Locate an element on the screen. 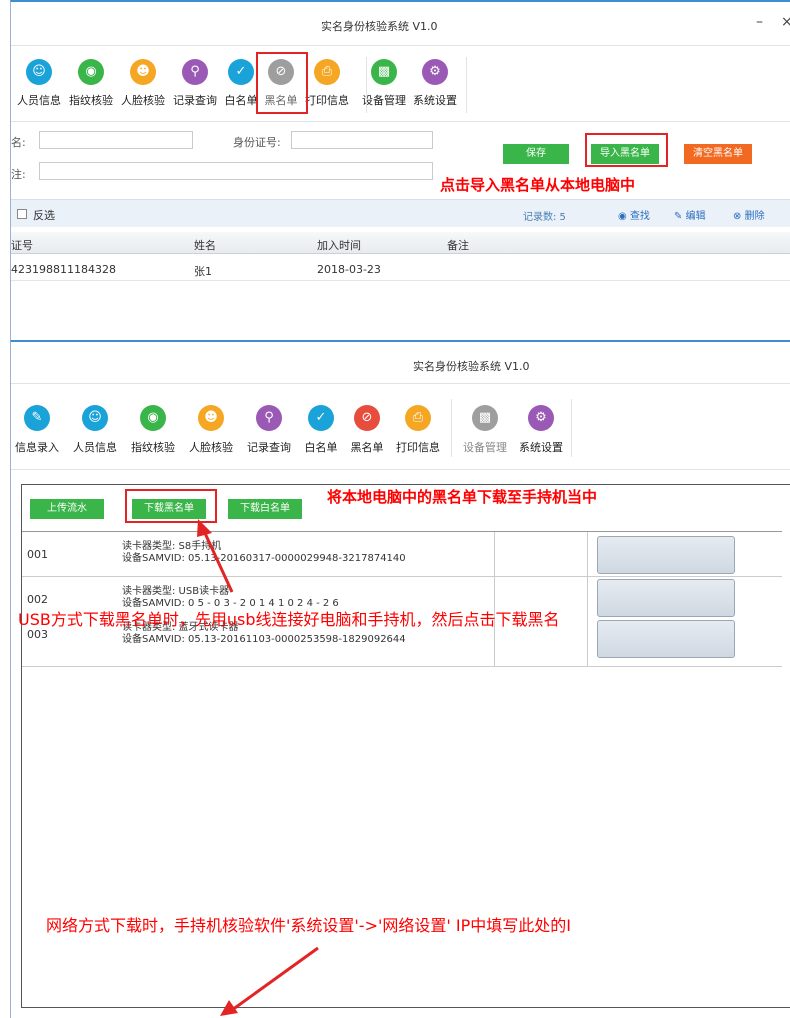 The image size is (790, 1018). arrow-to-download is located at coordinates (215, 556).